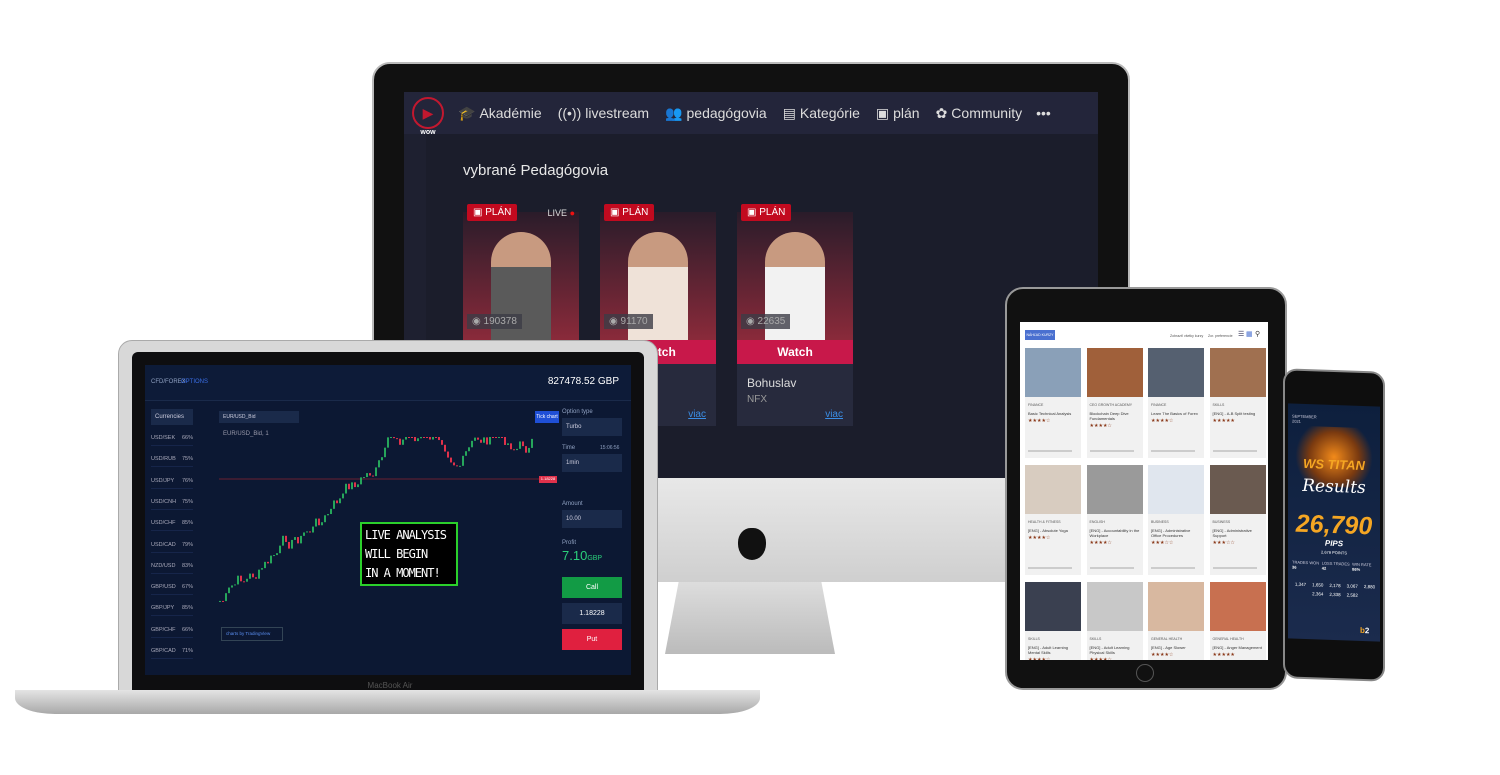 Image resolution: width=1500 pixels, height=775 pixels. I want to click on wow-logo: ▶ wow, so click(428, 116).